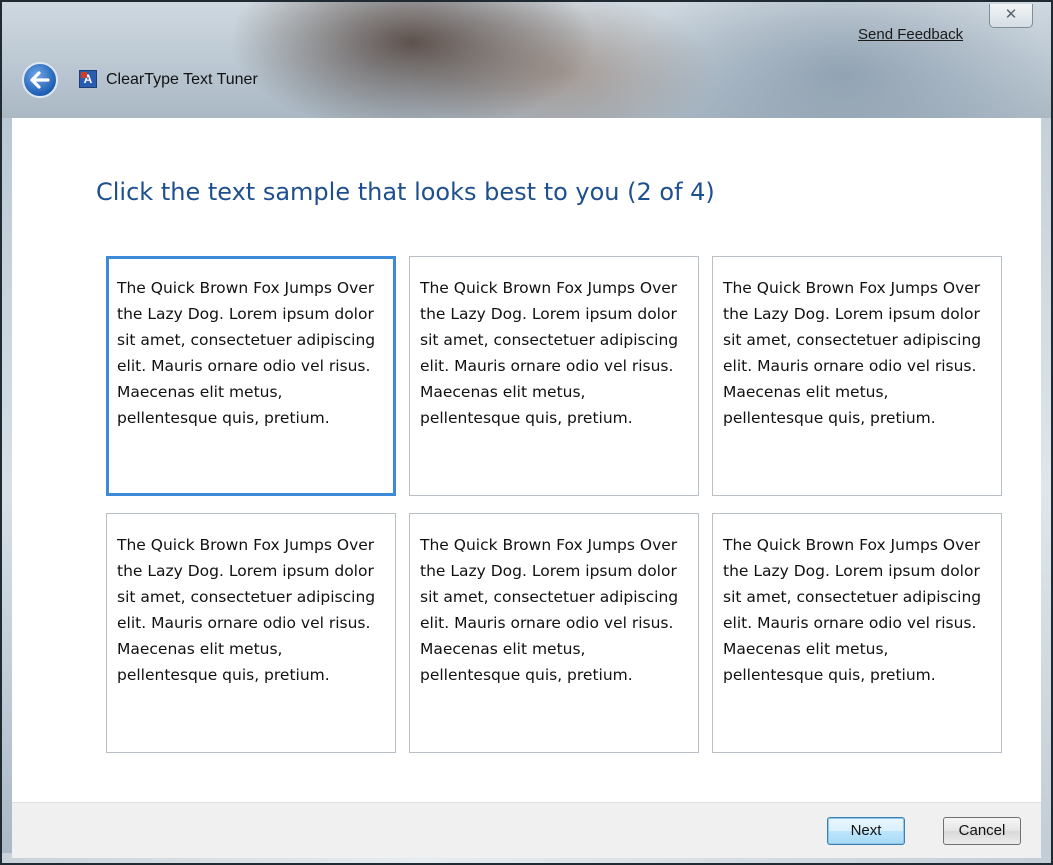  Describe the element at coordinates (982, 831) in the screenshot. I see `cancel-button: Cancel` at that location.